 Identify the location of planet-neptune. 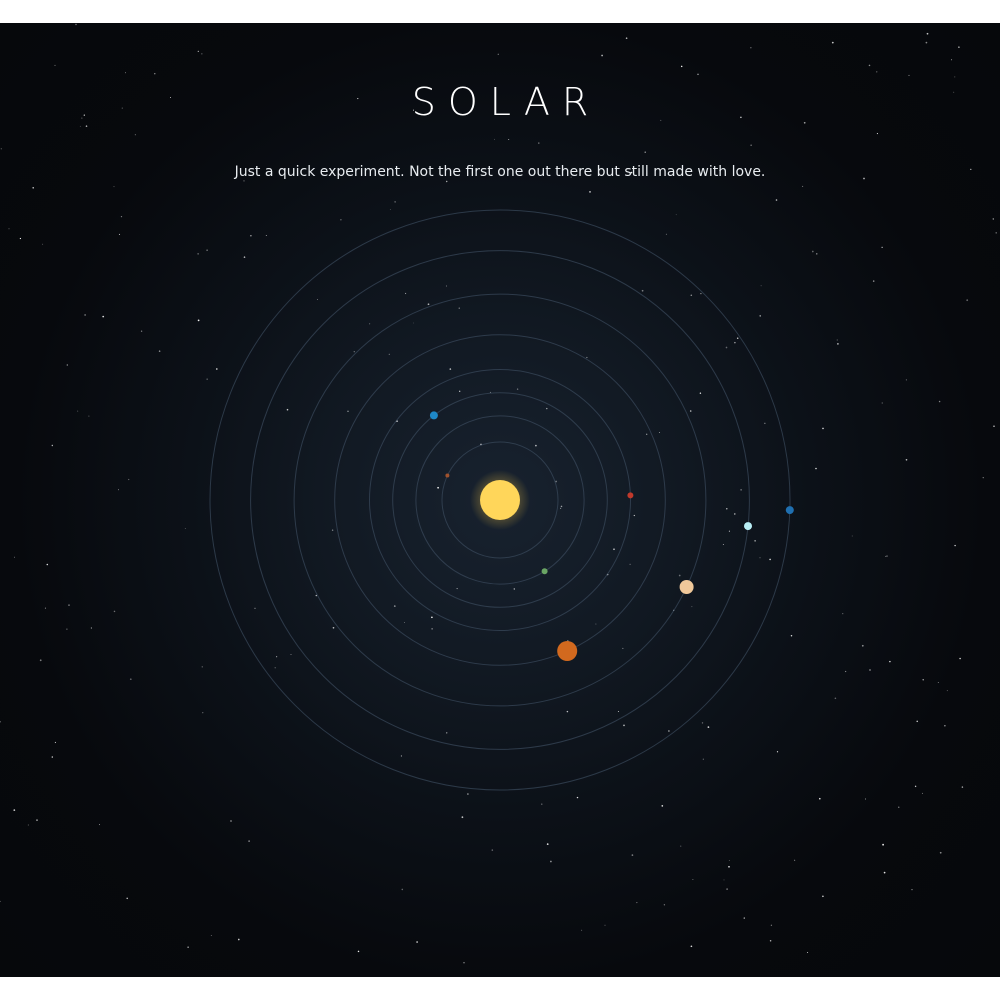
(789, 510).